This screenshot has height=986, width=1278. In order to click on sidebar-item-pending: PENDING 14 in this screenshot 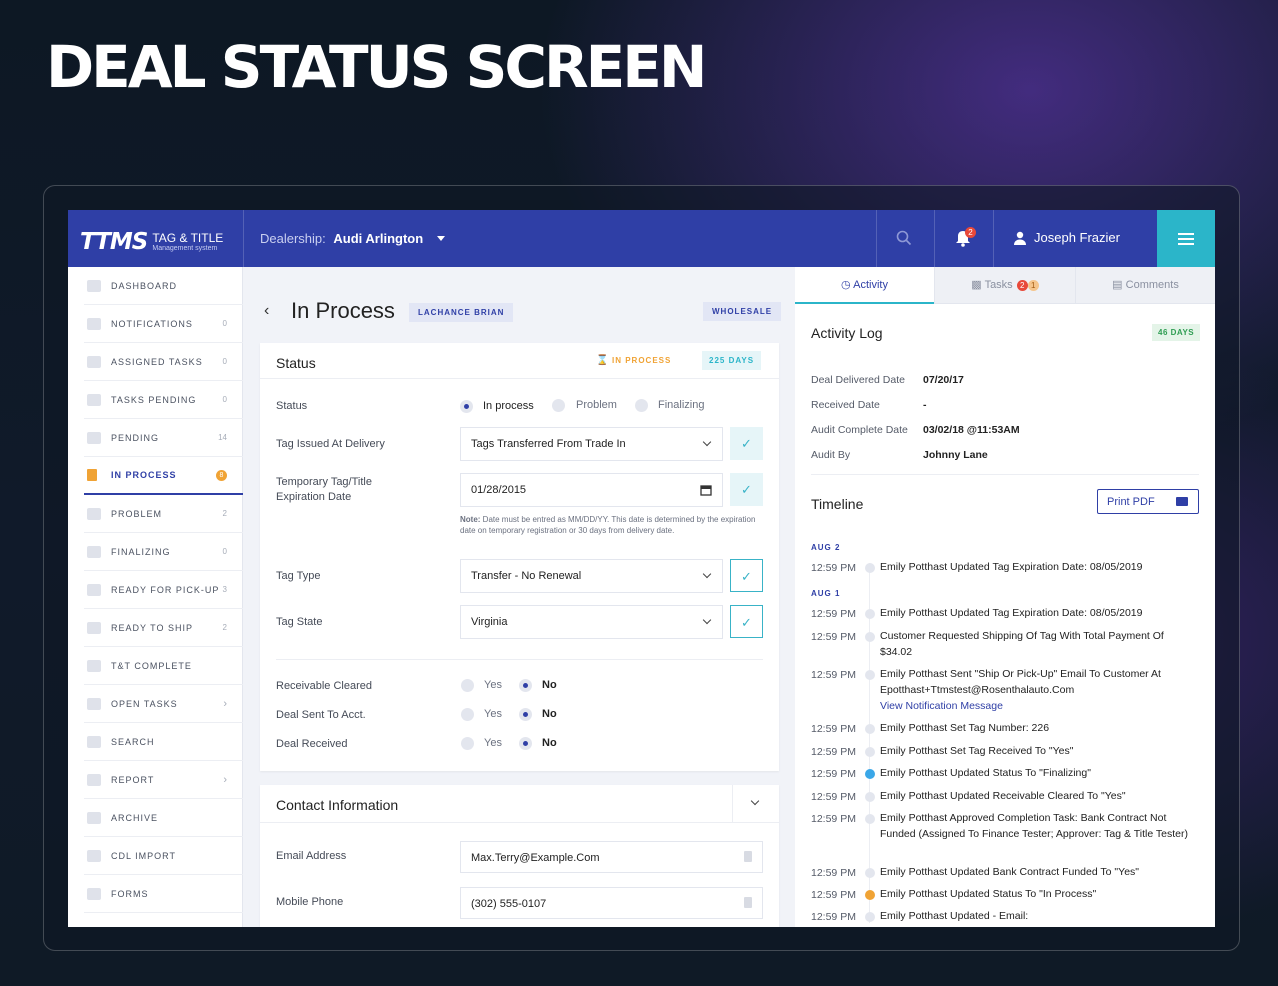, I will do `click(163, 438)`.